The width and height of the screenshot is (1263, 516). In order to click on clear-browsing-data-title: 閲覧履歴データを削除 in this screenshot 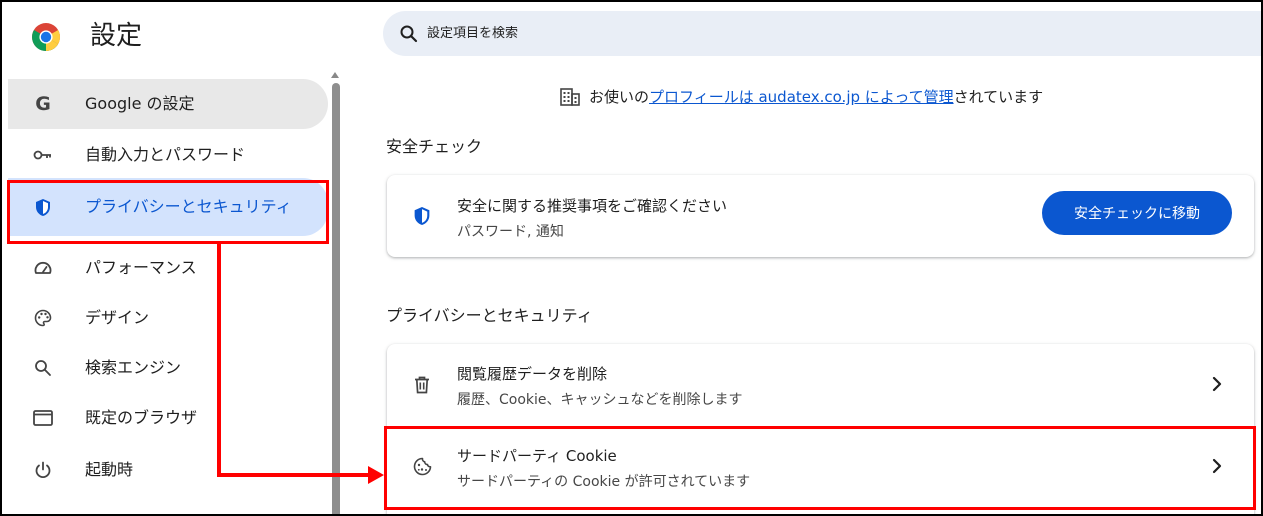, I will do `click(532, 374)`.